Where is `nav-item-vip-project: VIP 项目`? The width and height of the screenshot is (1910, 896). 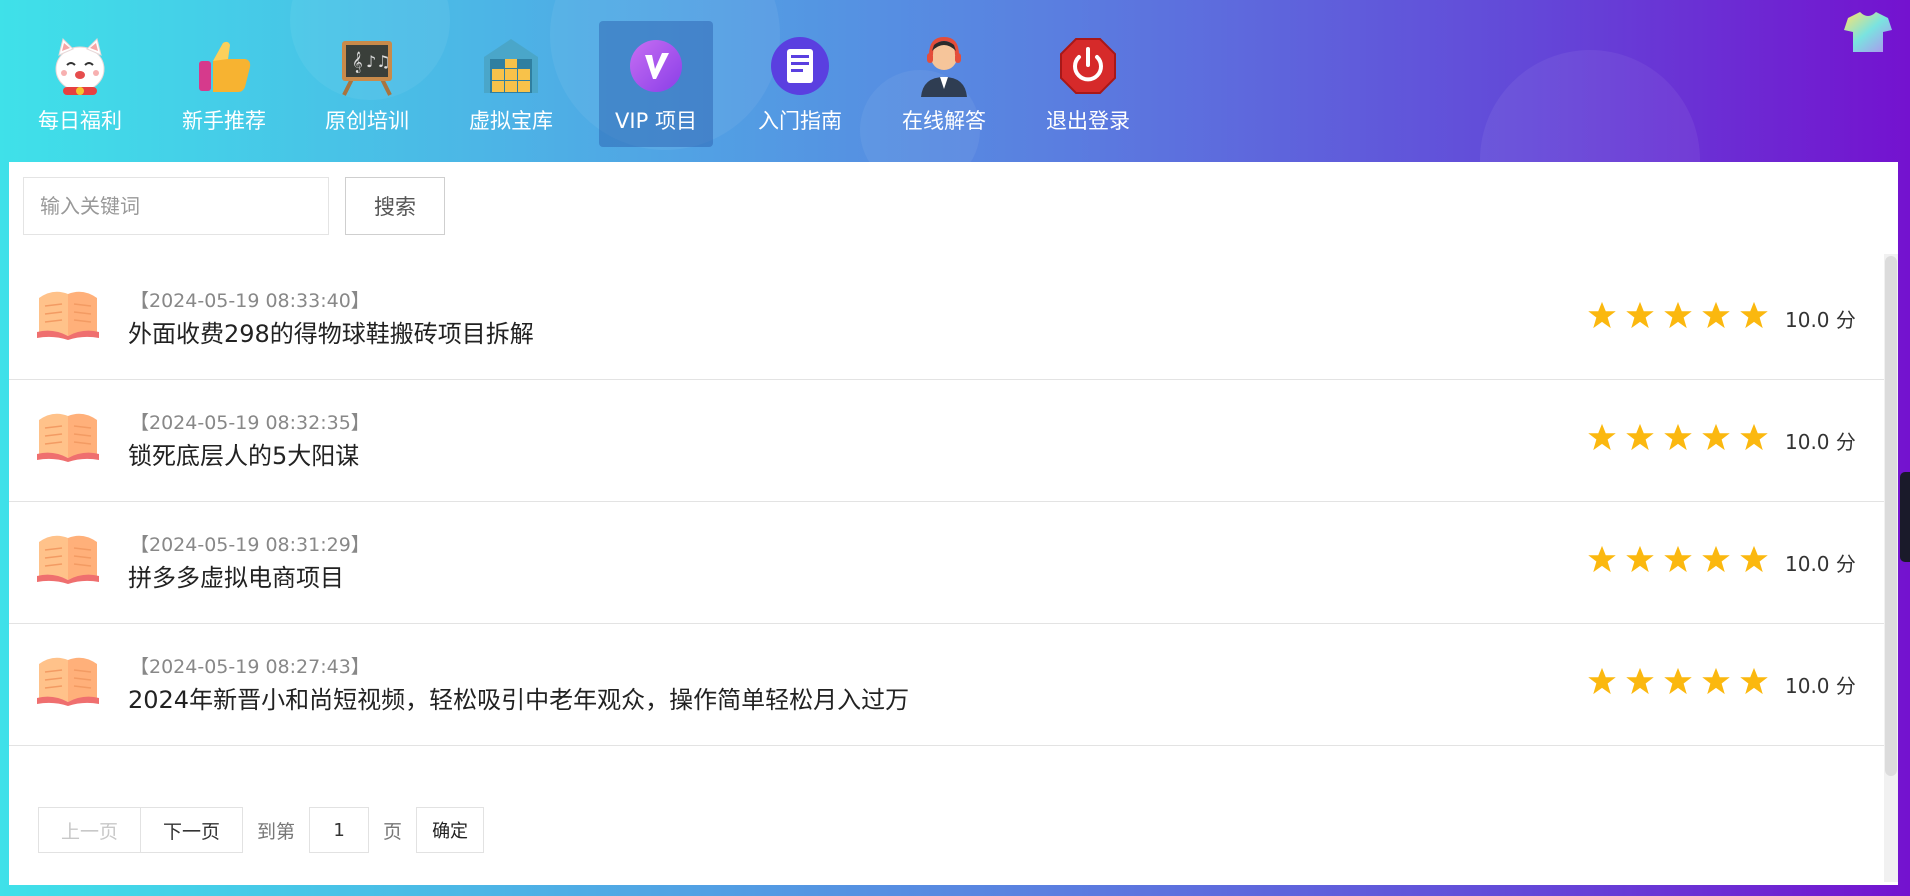 nav-item-vip-project: VIP 项目 is located at coordinates (656, 84).